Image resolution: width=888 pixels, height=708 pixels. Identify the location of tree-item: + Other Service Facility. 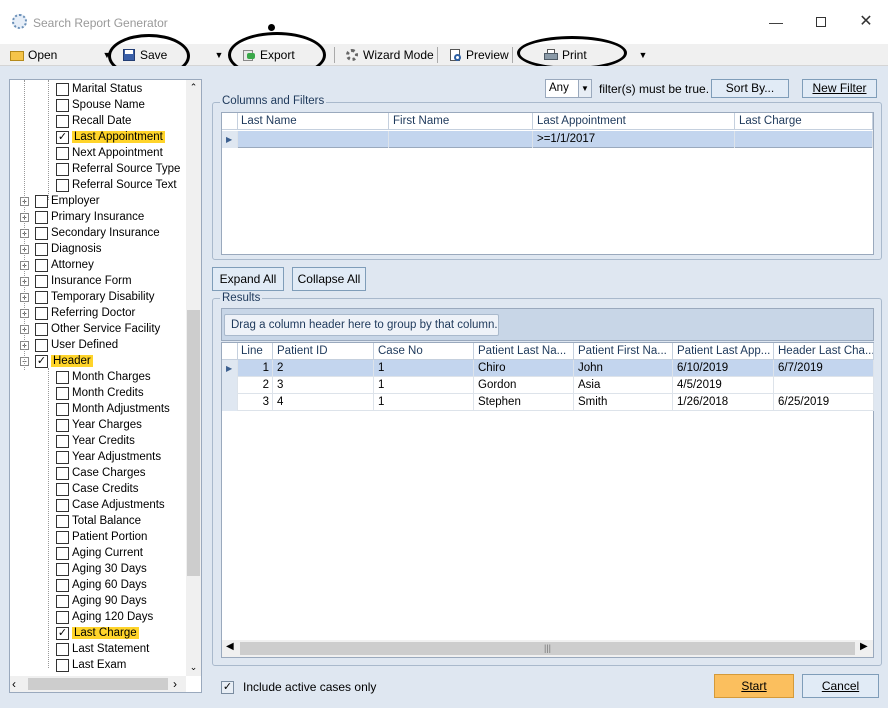
(90, 329).